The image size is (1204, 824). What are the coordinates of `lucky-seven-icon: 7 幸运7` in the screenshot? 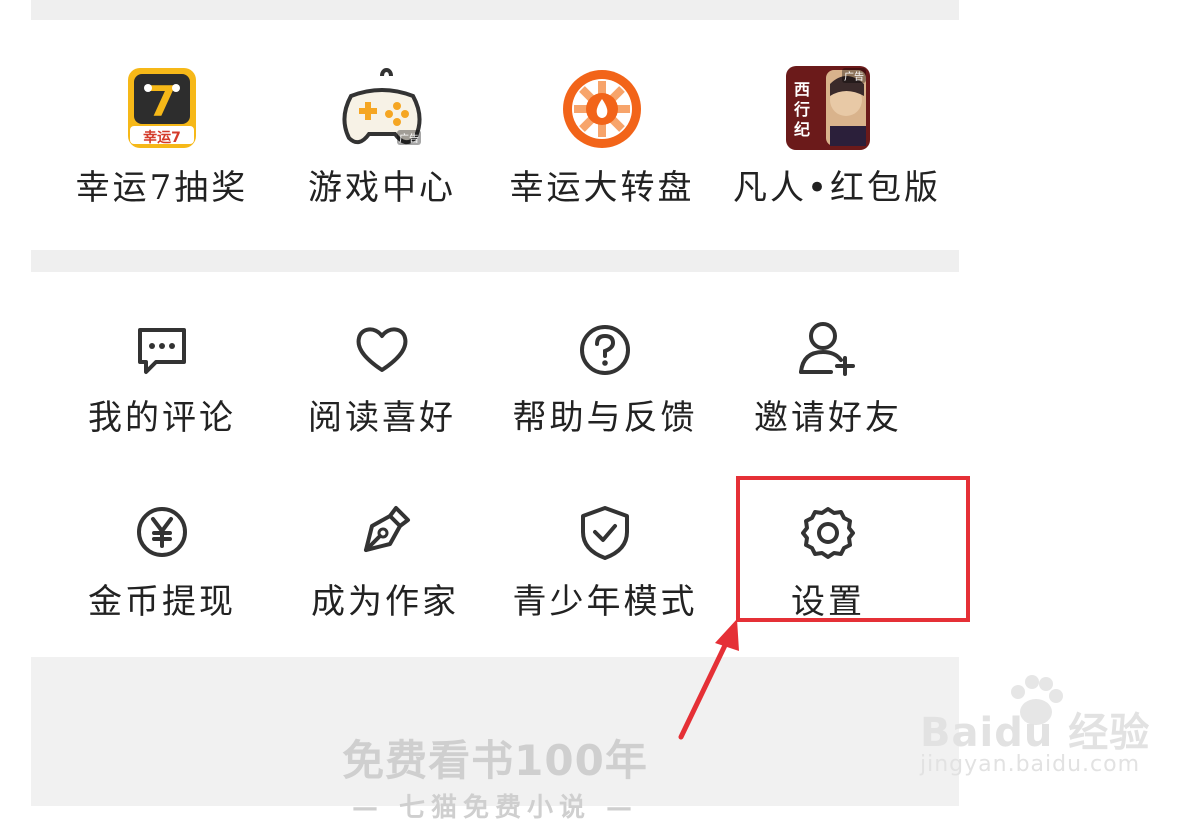 It's located at (162, 108).